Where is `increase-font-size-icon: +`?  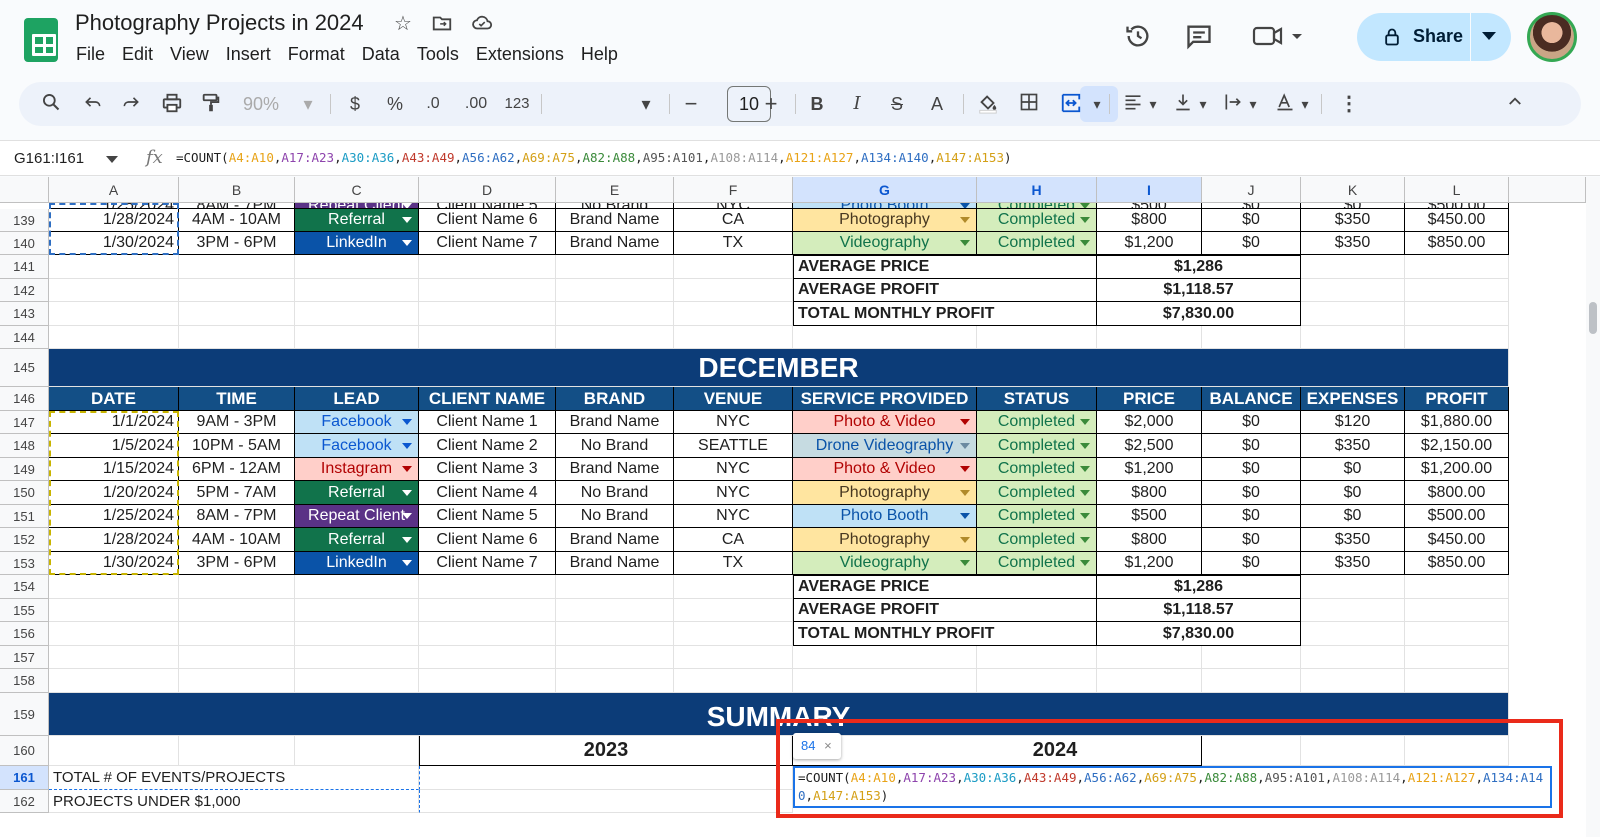
increase-font-size-icon: + is located at coordinates (771, 104).